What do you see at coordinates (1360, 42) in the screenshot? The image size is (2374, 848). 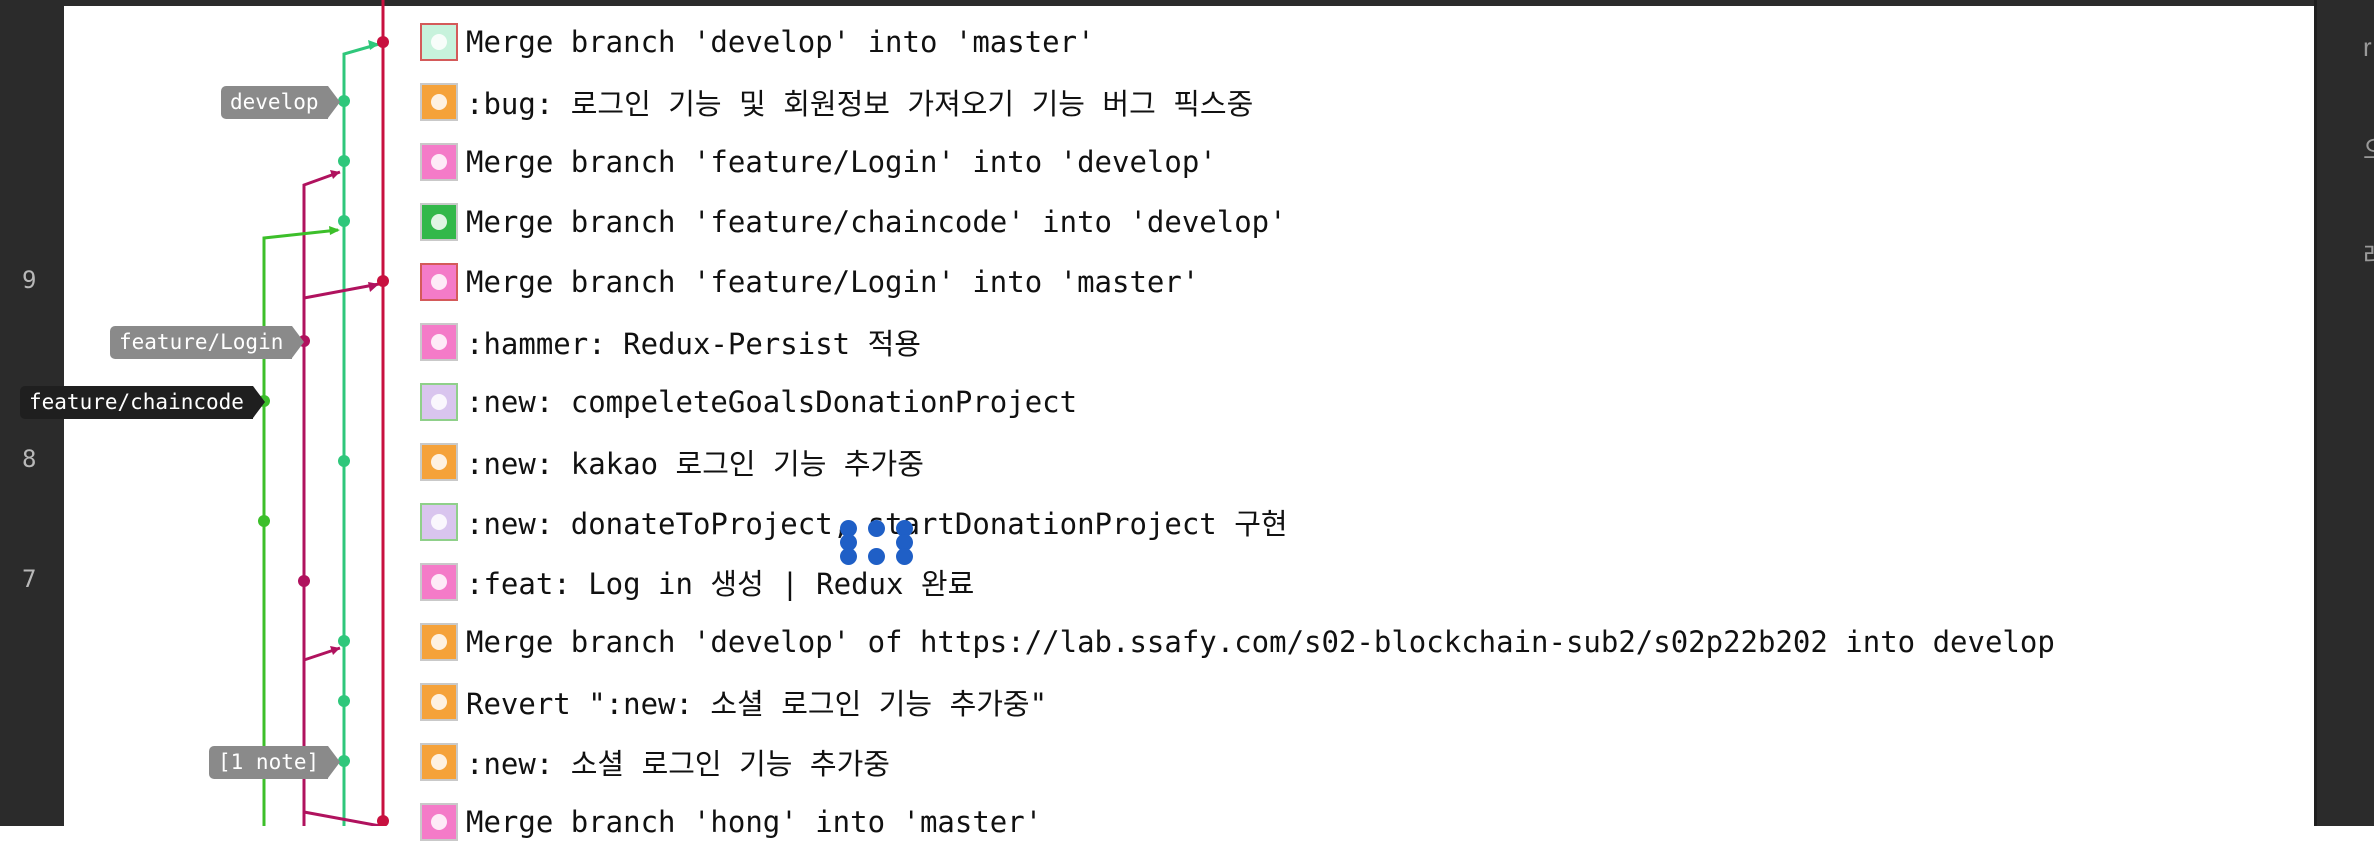 I see `commit-row: Merge branch 'develop' into 'master'` at bounding box center [1360, 42].